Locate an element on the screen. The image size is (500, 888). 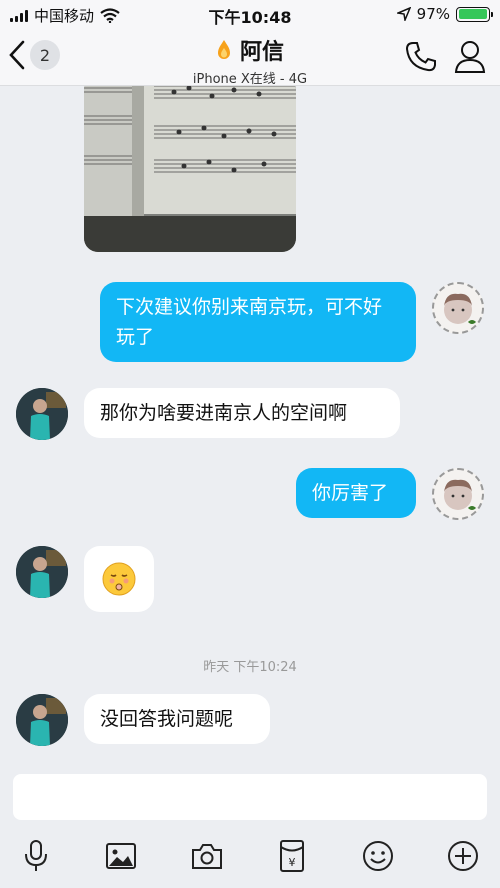
camera-icon is located at coordinates (207, 856).